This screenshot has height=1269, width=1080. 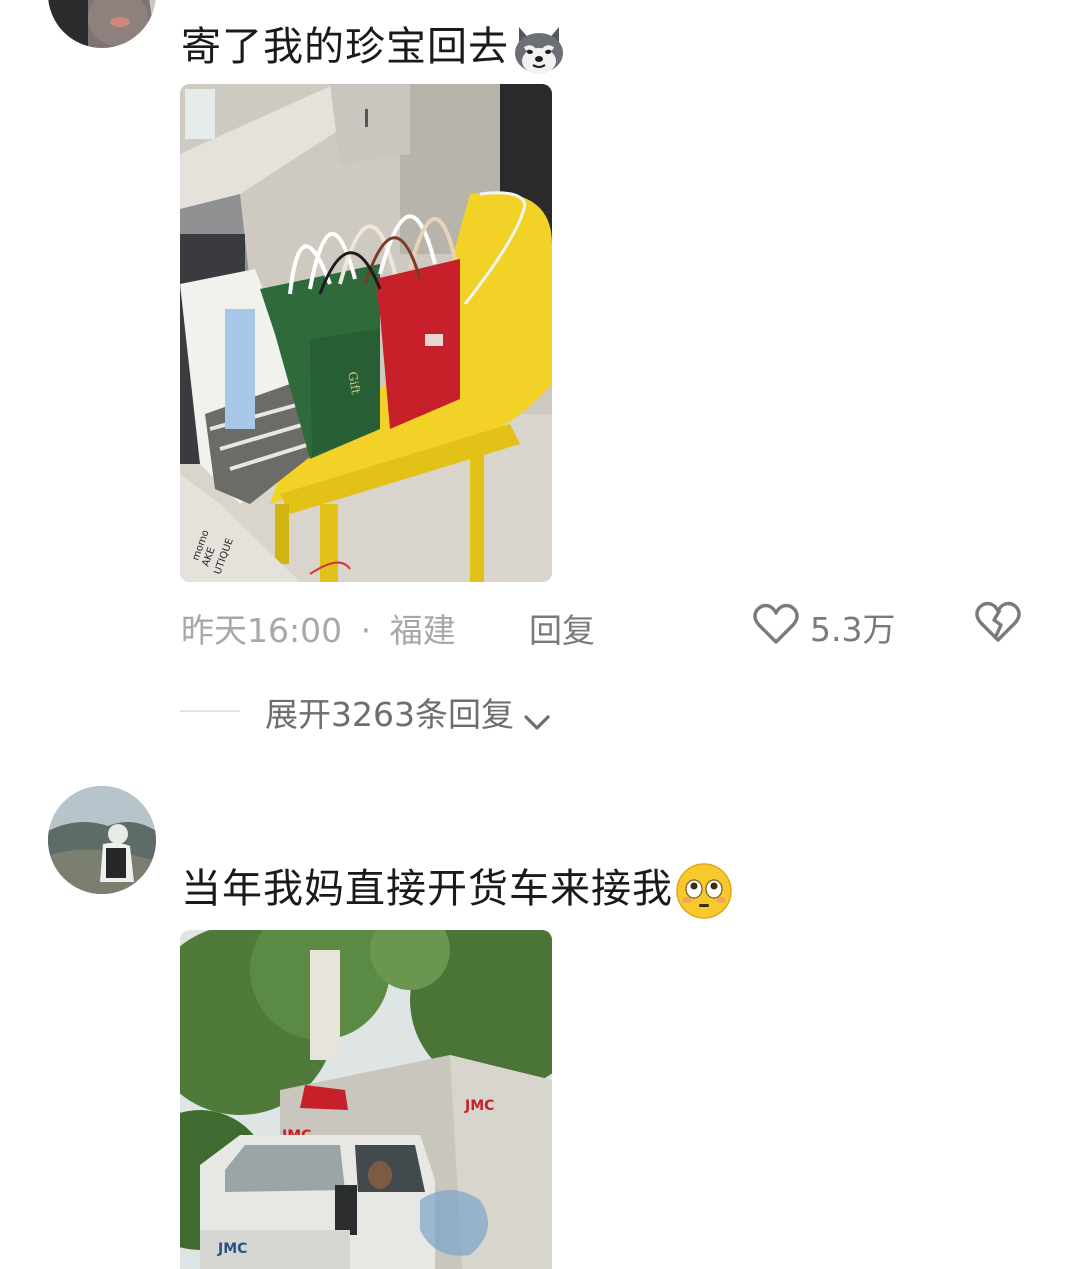 What do you see at coordinates (389, 714) in the screenshot?
I see `expand-replies-label: 展开3263条回复` at bounding box center [389, 714].